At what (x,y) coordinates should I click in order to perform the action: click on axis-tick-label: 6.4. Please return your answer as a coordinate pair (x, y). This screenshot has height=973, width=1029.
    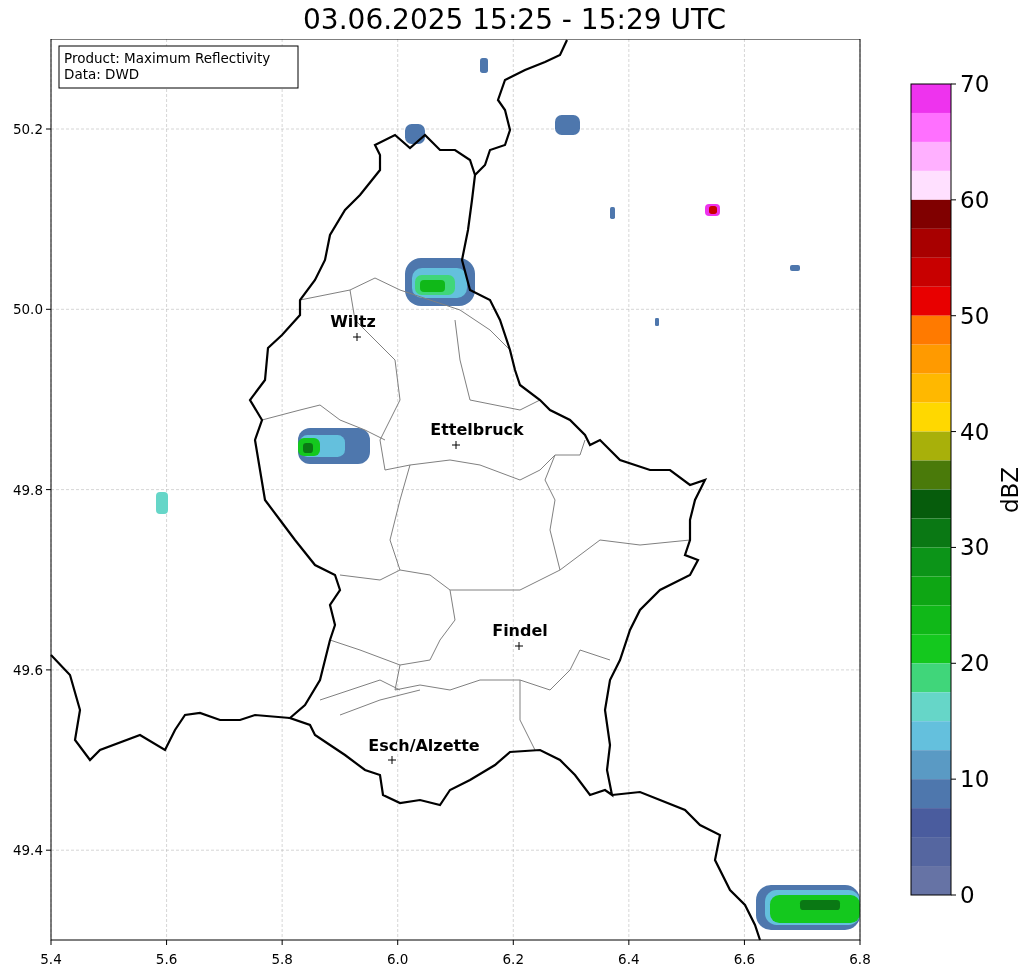
    Looking at the image, I should click on (629, 959).